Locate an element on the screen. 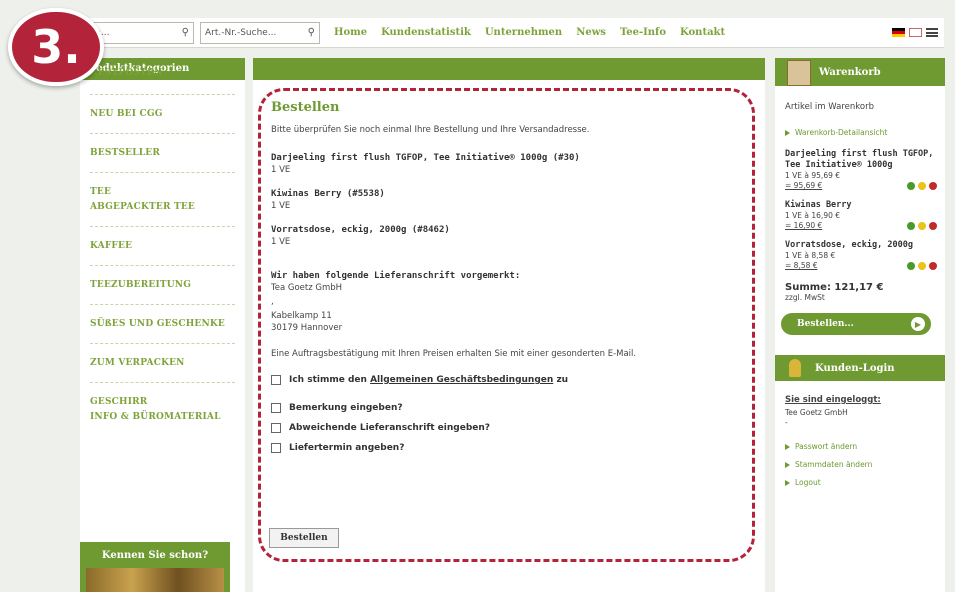 Image resolution: width=955 pixels, height=592 pixels. option-row: Bemerkung eingeben? is located at coordinates (506, 408).